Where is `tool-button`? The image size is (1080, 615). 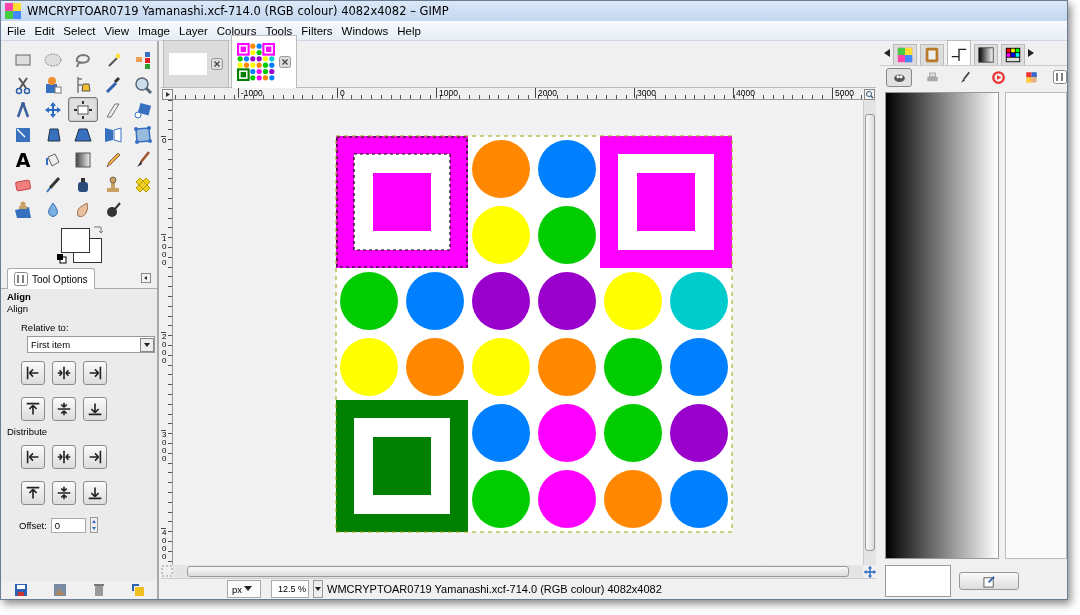
tool-button is located at coordinates (83, 109).